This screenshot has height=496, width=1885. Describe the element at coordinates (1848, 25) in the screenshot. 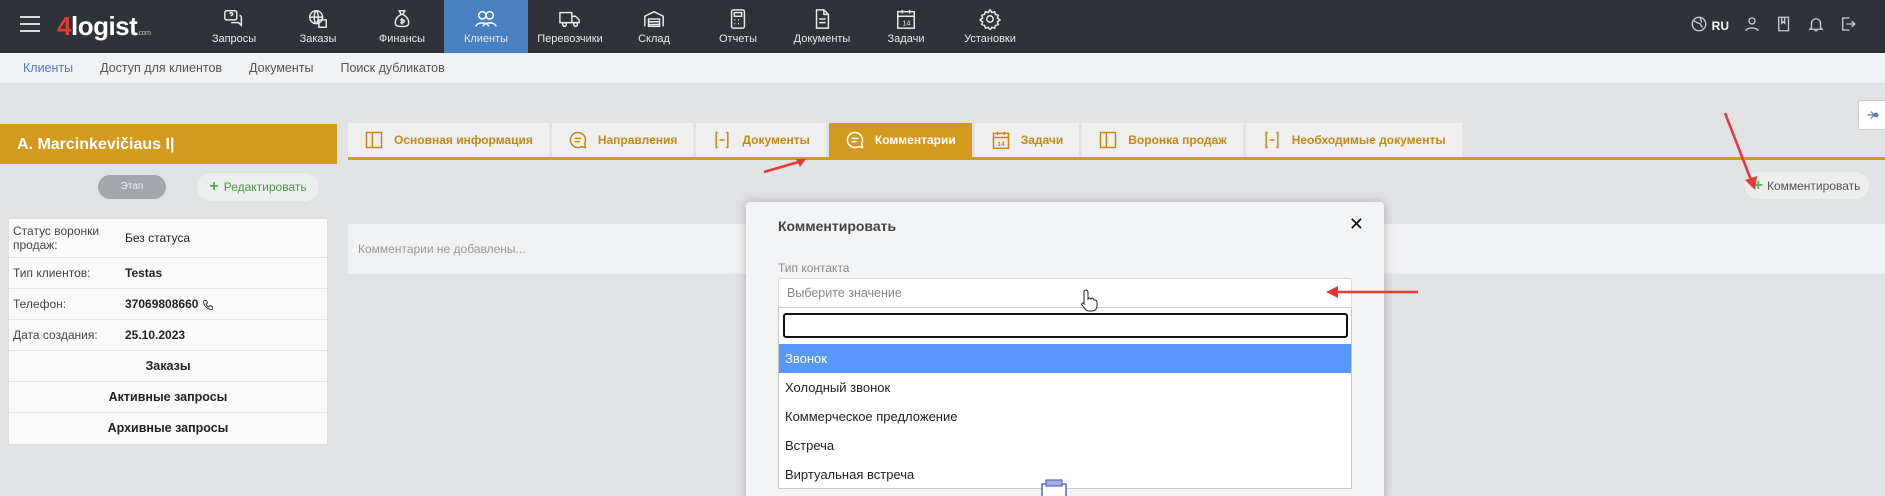

I see `logout-icon` at that location.